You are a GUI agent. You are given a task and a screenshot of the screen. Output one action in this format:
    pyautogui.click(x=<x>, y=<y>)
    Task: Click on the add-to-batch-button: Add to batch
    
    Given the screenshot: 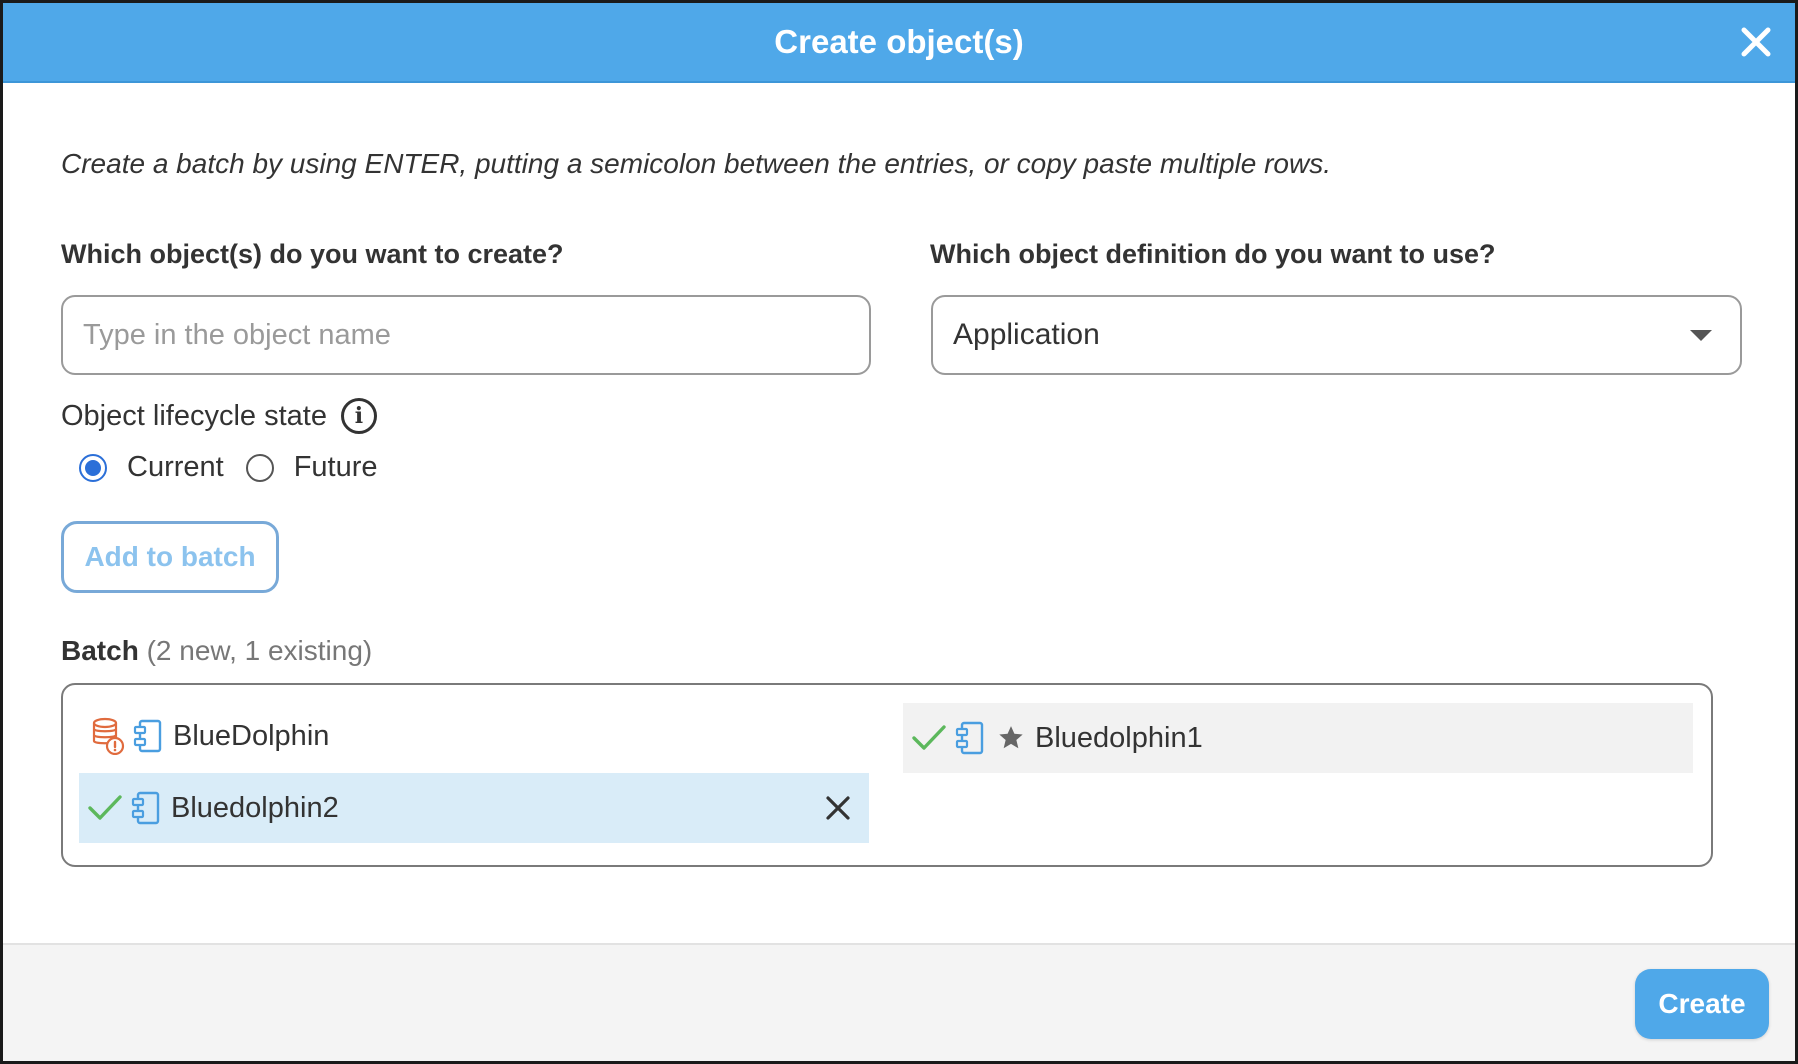 What is the action you would take?
    pyautogui.click(x=170, y=557)
    